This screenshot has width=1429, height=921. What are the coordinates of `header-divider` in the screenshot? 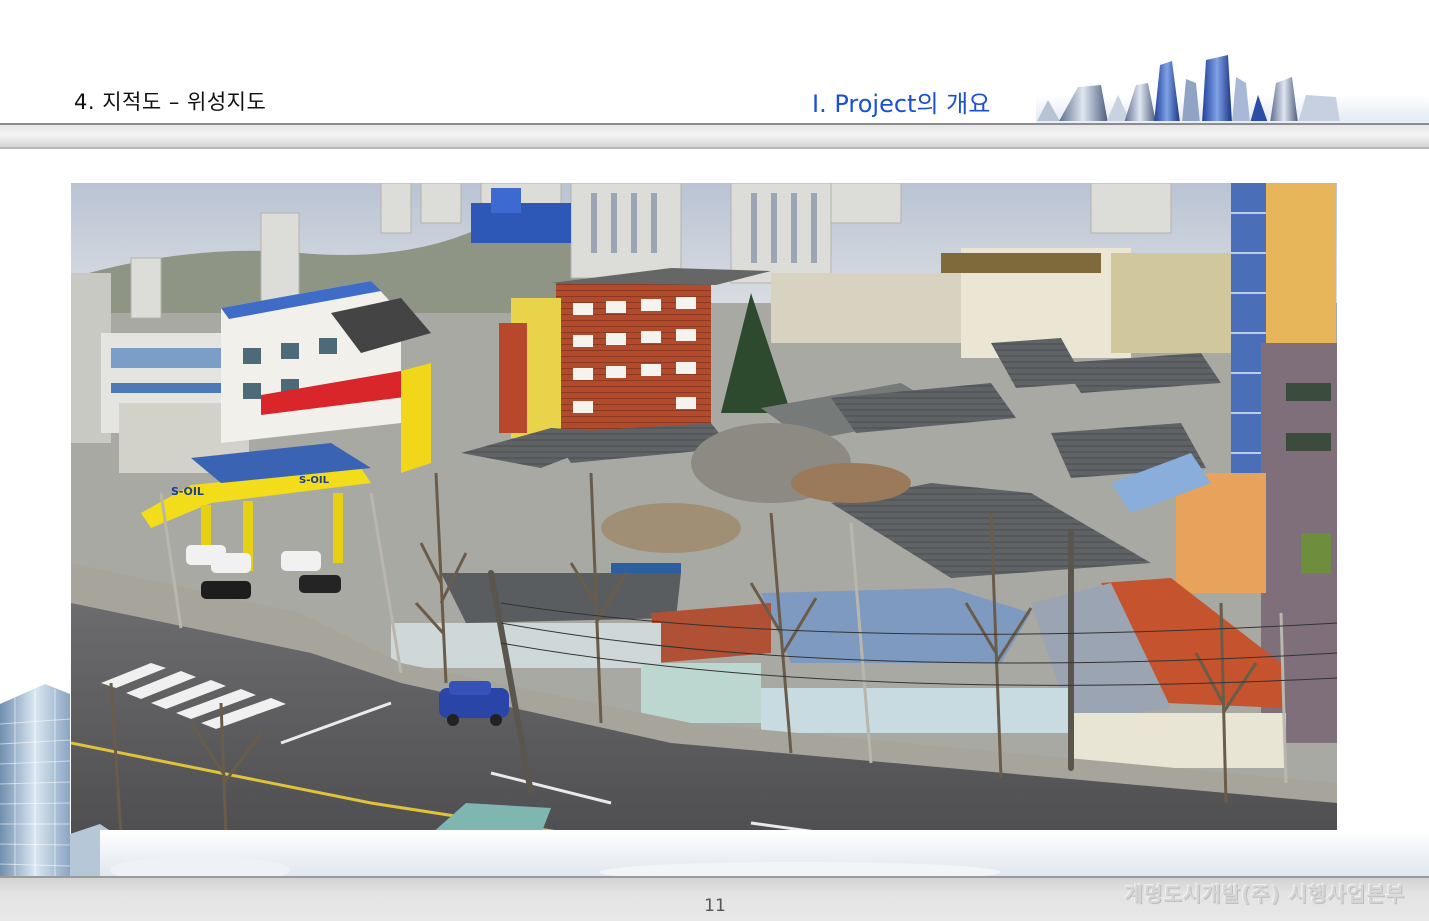 It's located at (714, 136).